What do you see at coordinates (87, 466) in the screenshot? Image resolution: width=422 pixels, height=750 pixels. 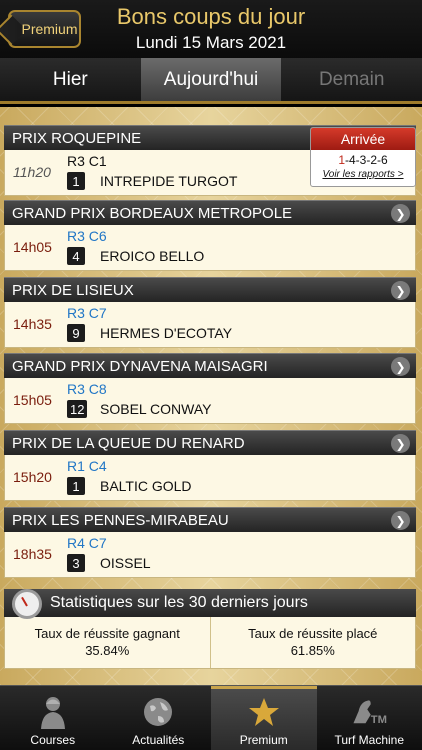 I see `race-meeting: R1 C4` at bounding box center [87, 466].